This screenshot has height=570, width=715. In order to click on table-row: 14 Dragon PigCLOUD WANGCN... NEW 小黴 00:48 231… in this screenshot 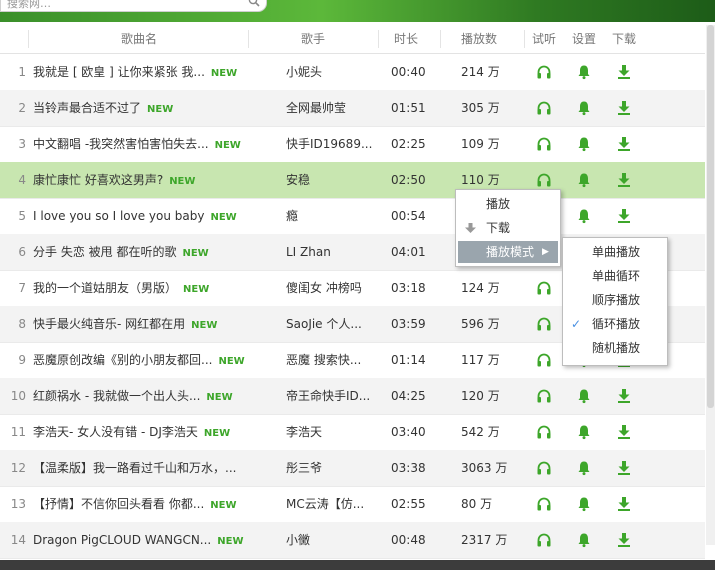, I will do `click(352, 540)`.